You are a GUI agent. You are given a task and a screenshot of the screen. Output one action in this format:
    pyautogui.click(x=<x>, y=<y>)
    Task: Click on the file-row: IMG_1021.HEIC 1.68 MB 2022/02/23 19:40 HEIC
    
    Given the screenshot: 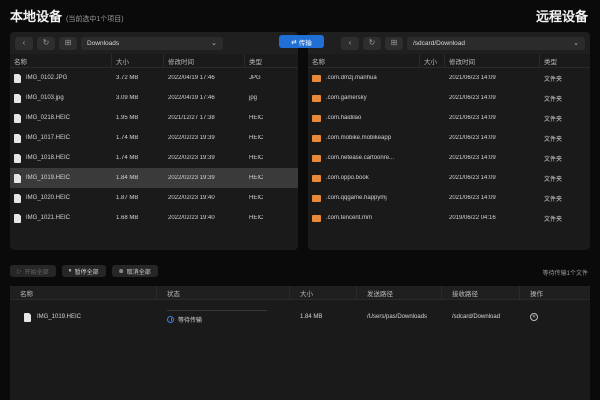 What is the action you would take?
    pyautogui.click(x=154, y=218)
    